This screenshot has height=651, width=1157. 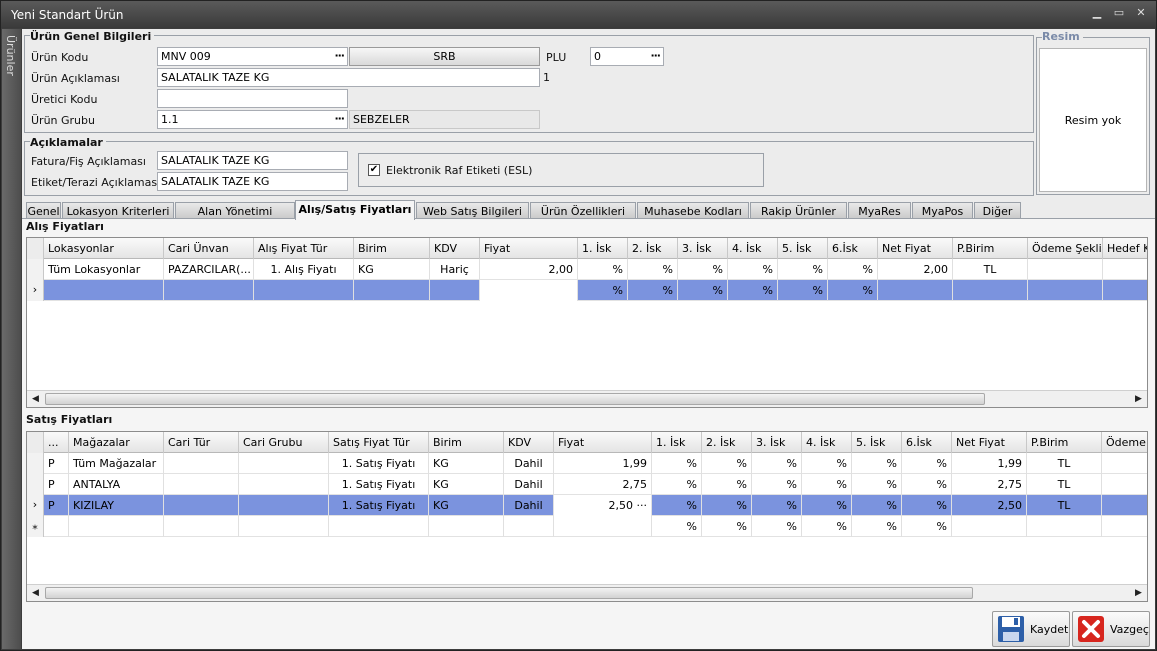 What do you see at coordinates (35, 399) in the screenshot?
I see `scroll-left-icon: ◀` at bounding box center [35, 399].